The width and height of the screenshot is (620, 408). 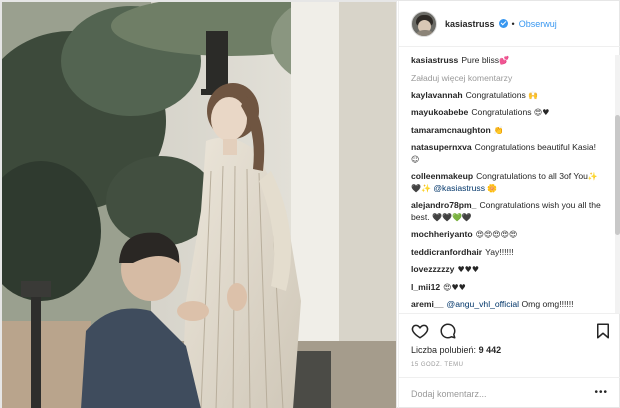 What do you see at coordinates (499, 251) in the screenshot?
I see `comment-text: Yay!!!!!!` at bounding box center [499, 251].